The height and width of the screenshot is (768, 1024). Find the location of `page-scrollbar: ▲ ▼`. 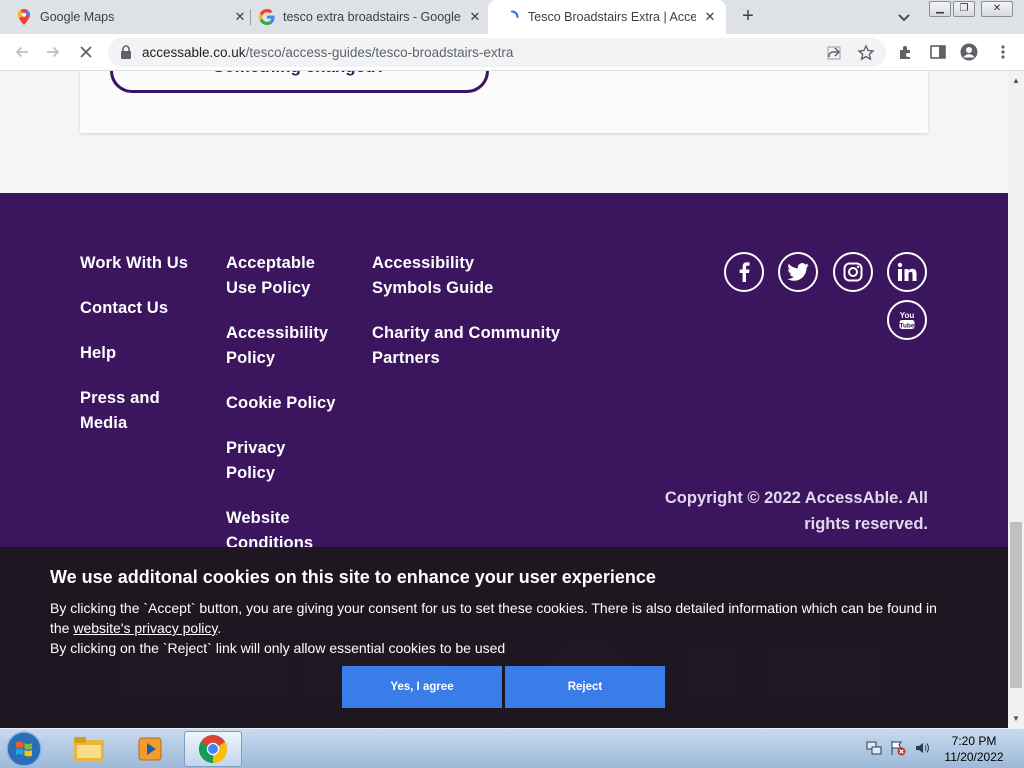

page-scrollbar: ▲ ▼ is located at coordinates (1016, 399).